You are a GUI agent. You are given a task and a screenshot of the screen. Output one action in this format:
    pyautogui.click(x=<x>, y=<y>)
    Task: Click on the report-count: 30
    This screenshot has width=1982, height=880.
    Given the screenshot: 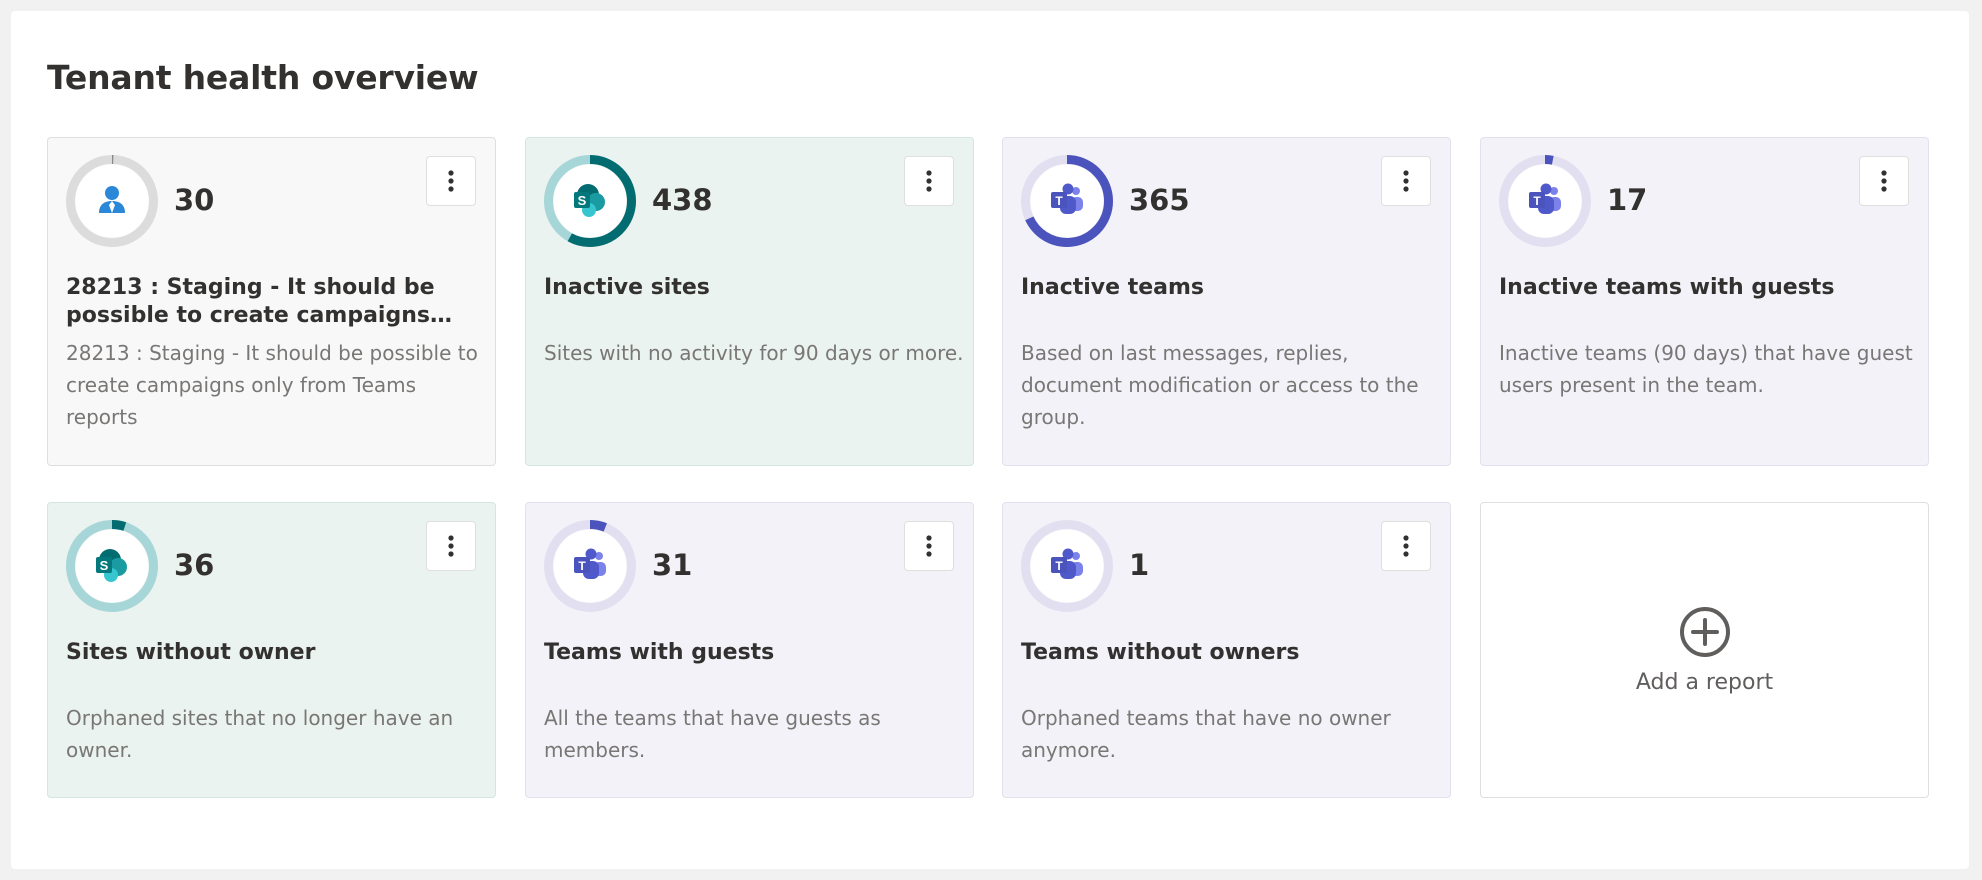 What is the action you would take?
    pyautogui.click(x=194, y=200)
    